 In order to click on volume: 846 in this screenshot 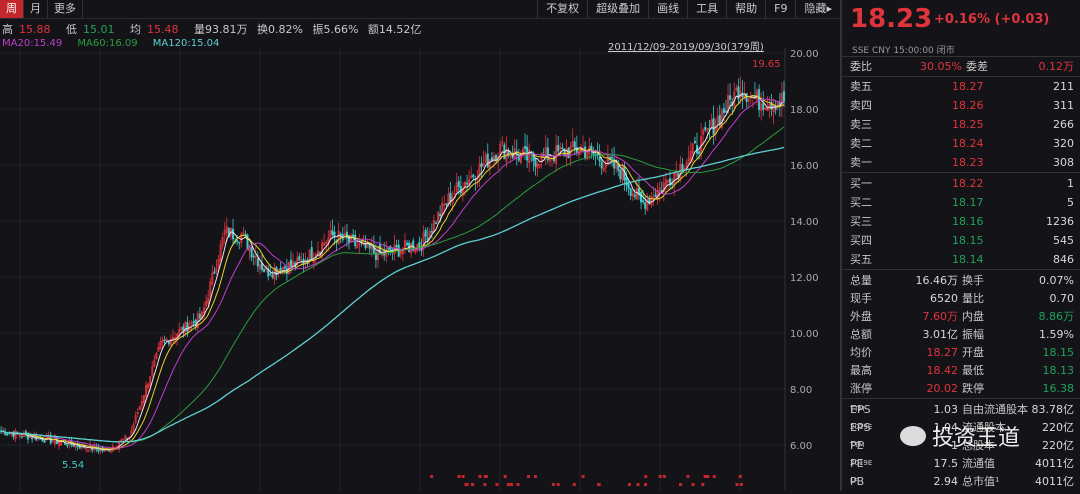, I will do `click(1063, 259)`.